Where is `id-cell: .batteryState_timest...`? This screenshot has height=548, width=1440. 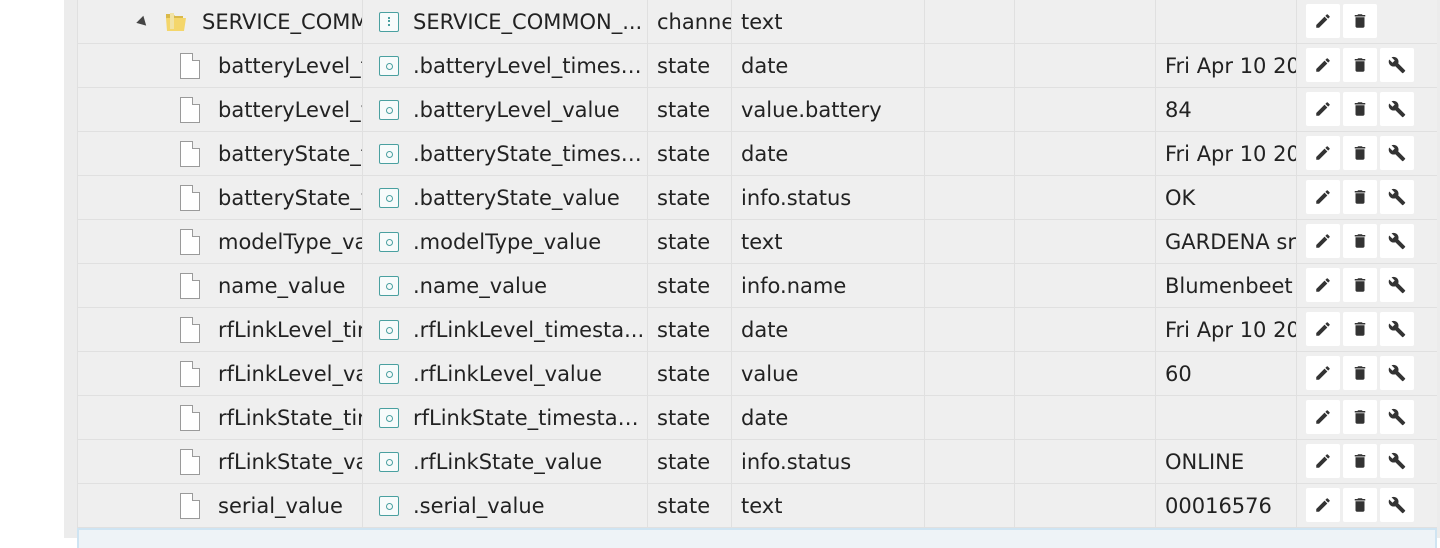 id-cell: .batteryState_timest... is located at coordinates (505, 154).